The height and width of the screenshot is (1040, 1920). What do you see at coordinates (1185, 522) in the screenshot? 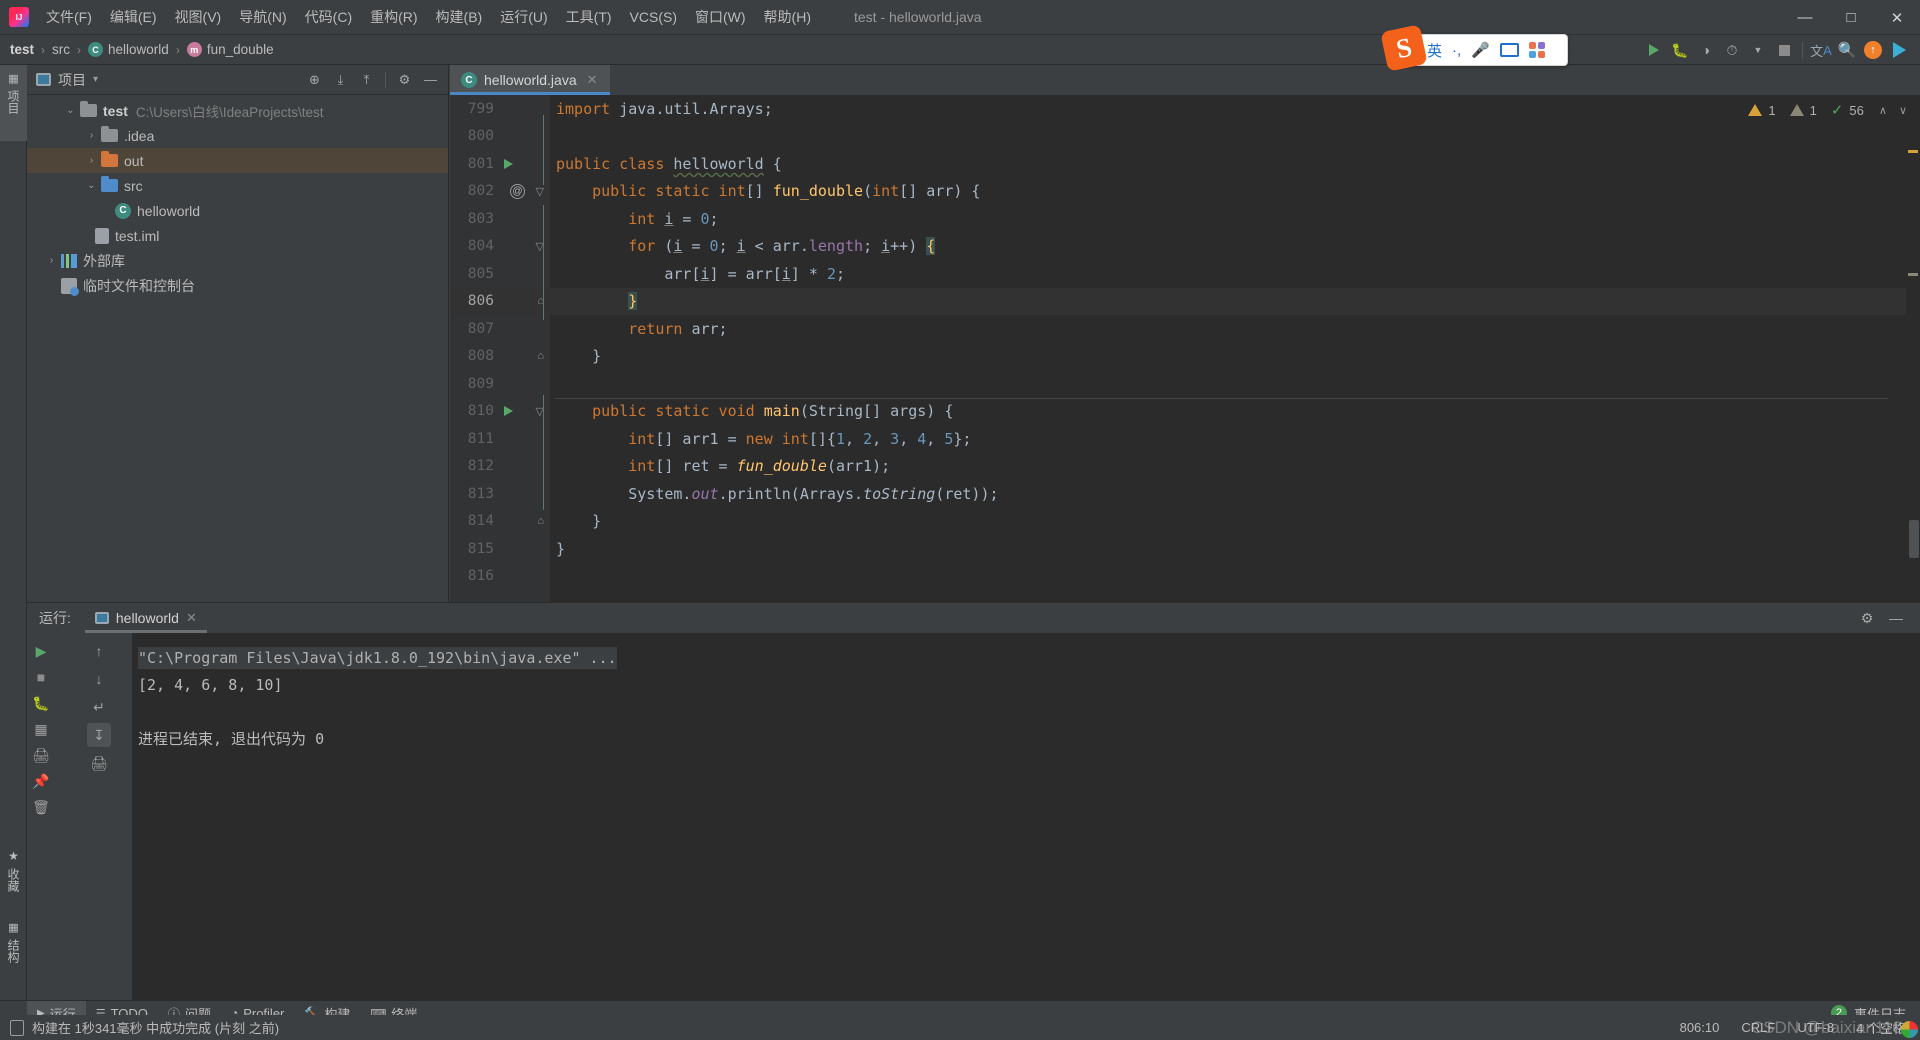
I see `code-line: 814 ⌂ }` at bounding box center [1185, 522].